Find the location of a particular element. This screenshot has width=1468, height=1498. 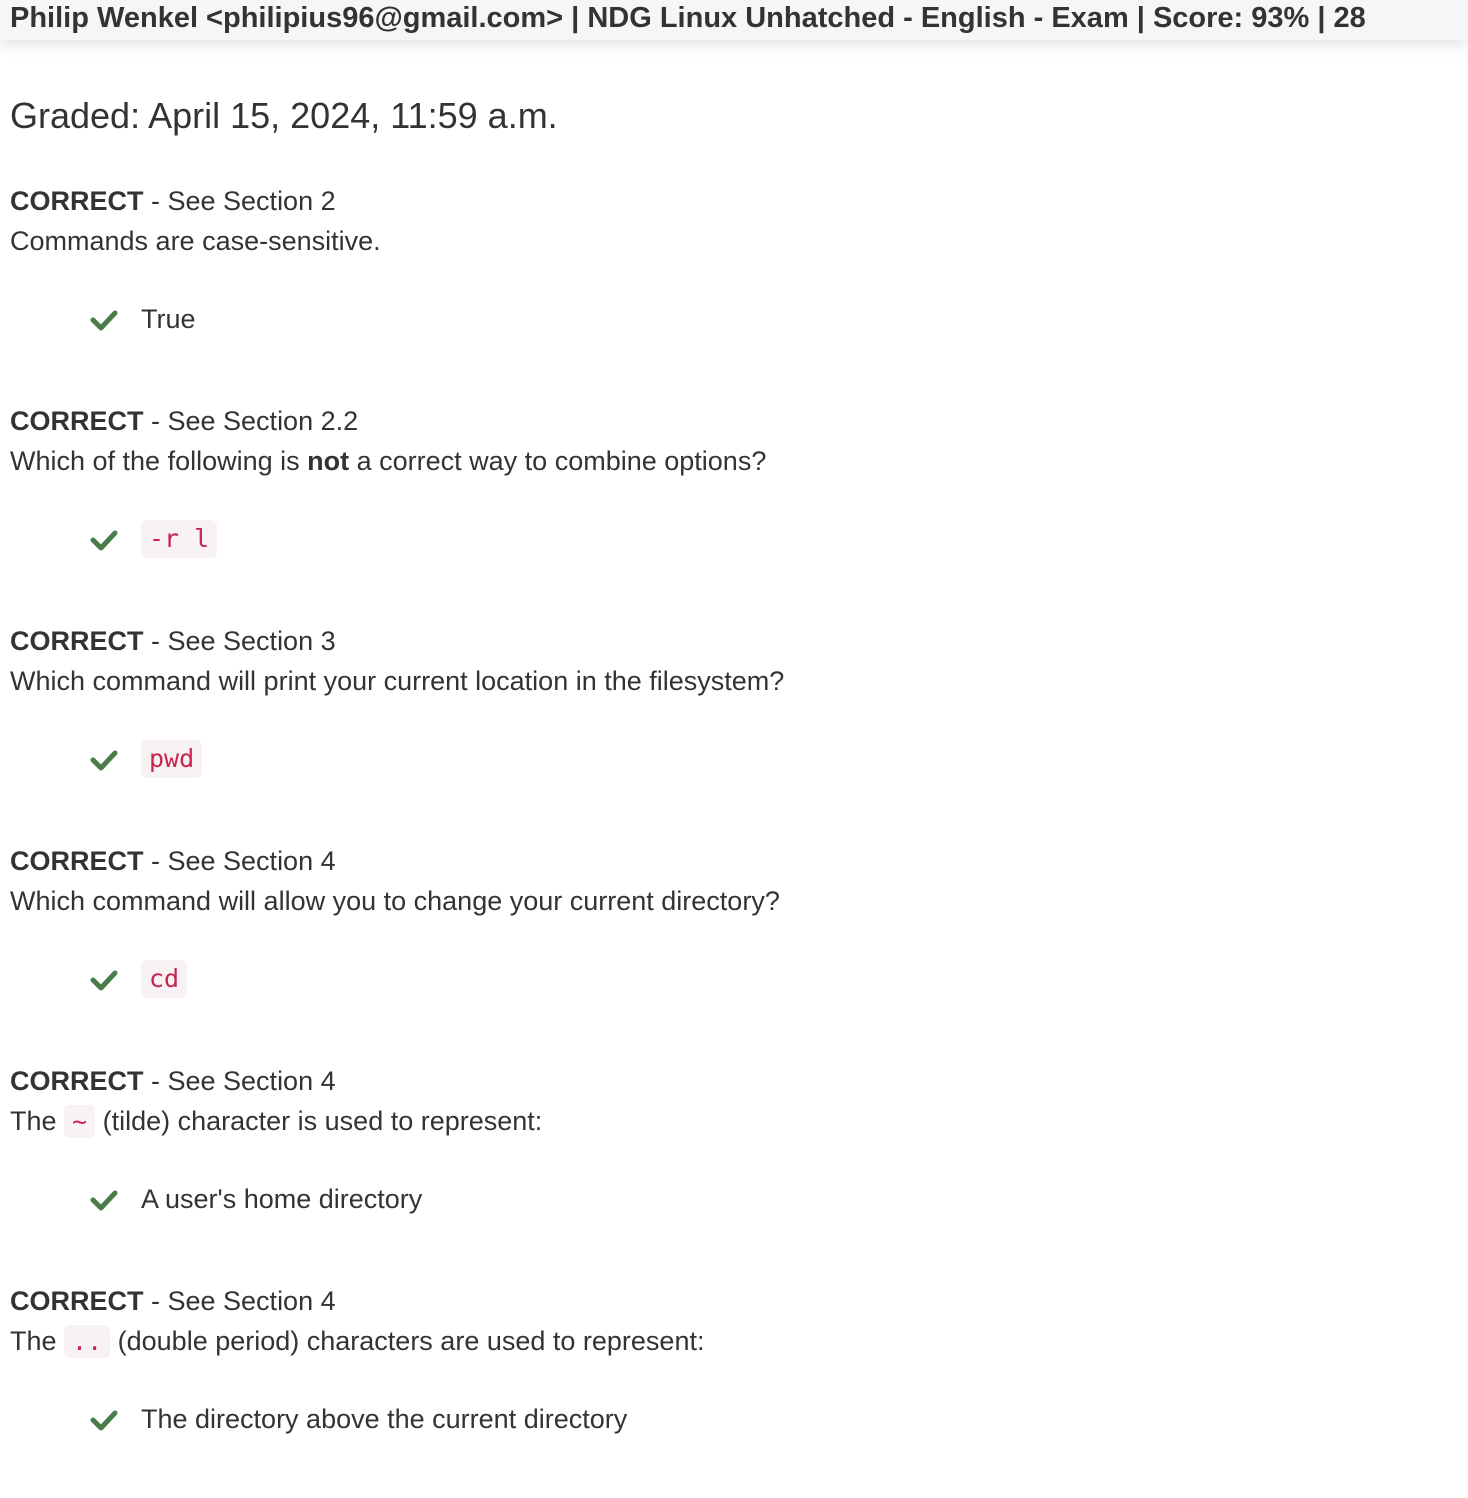

question-text-part: a correct way to combine options? is located at coordinates (558, 461).